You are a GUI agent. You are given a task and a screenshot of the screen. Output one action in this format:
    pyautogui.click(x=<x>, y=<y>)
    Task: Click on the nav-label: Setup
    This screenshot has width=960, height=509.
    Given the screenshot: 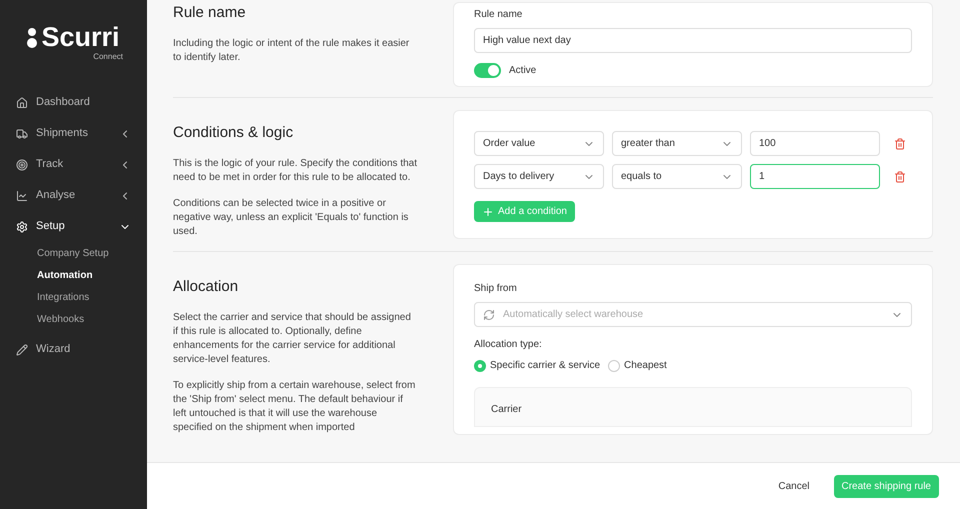 What is the action you would take?
    pyautogui.click(x=51, y=226)
    